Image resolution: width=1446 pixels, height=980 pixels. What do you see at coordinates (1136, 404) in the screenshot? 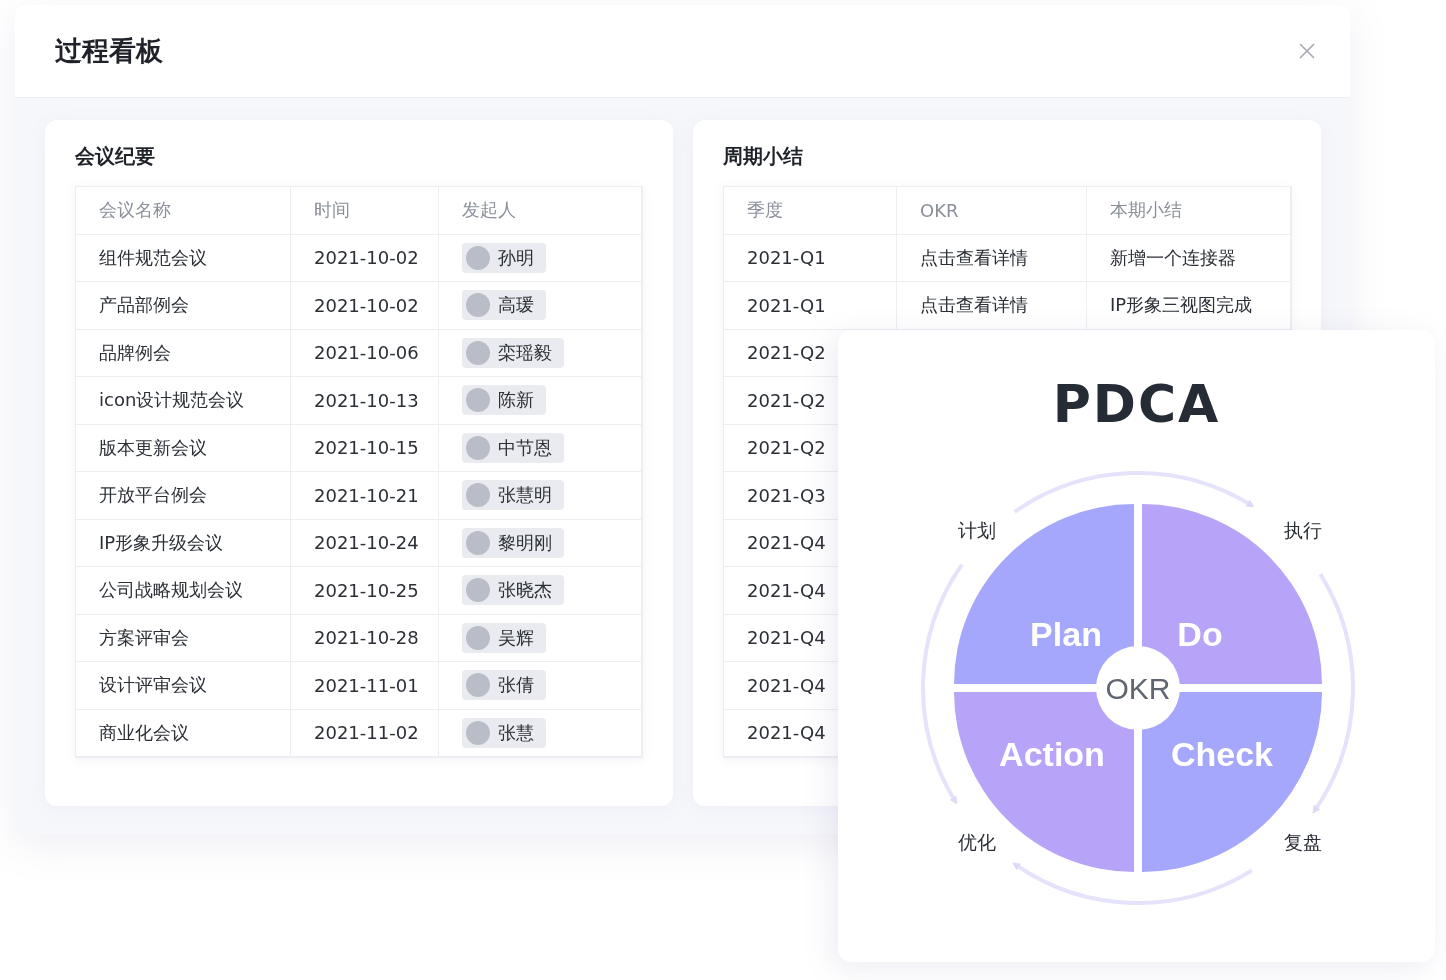
I see `pdca-title: PDCA` at bounding box center [1136, 404].